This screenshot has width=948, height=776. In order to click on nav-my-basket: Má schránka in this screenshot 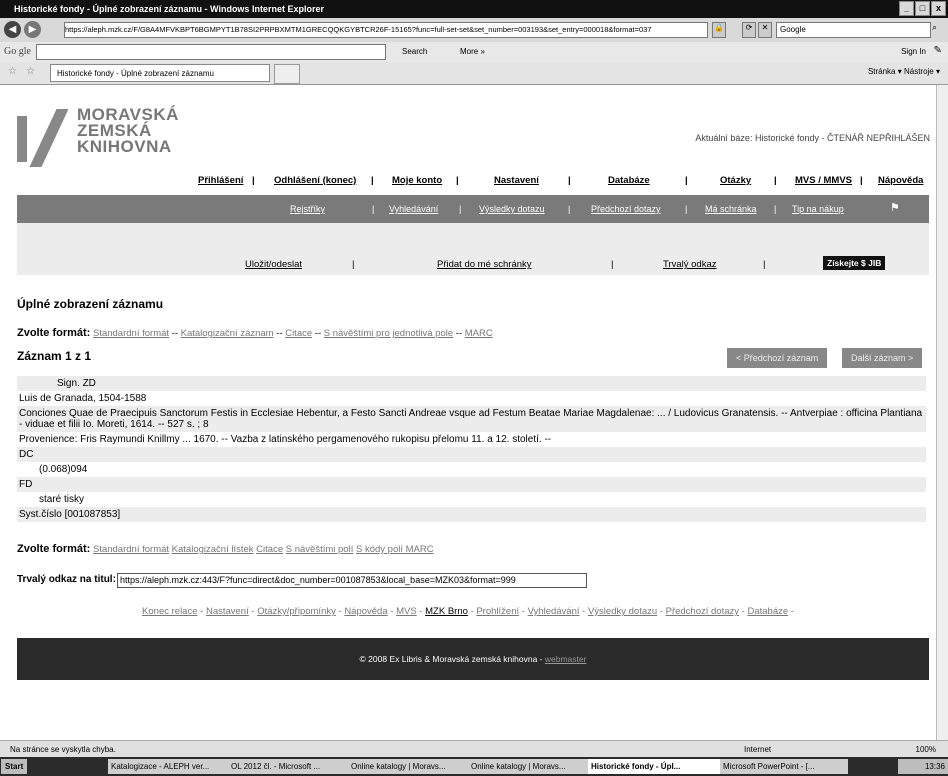, I will do `click(731, 209)`.